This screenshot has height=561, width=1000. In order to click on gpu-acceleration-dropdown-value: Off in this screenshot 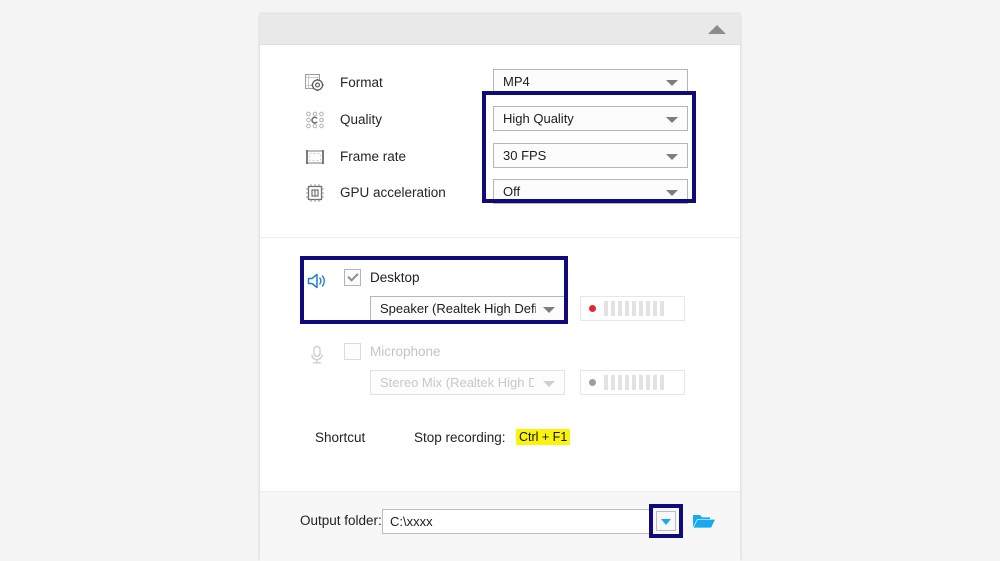, I will do `click(512, 191)`.